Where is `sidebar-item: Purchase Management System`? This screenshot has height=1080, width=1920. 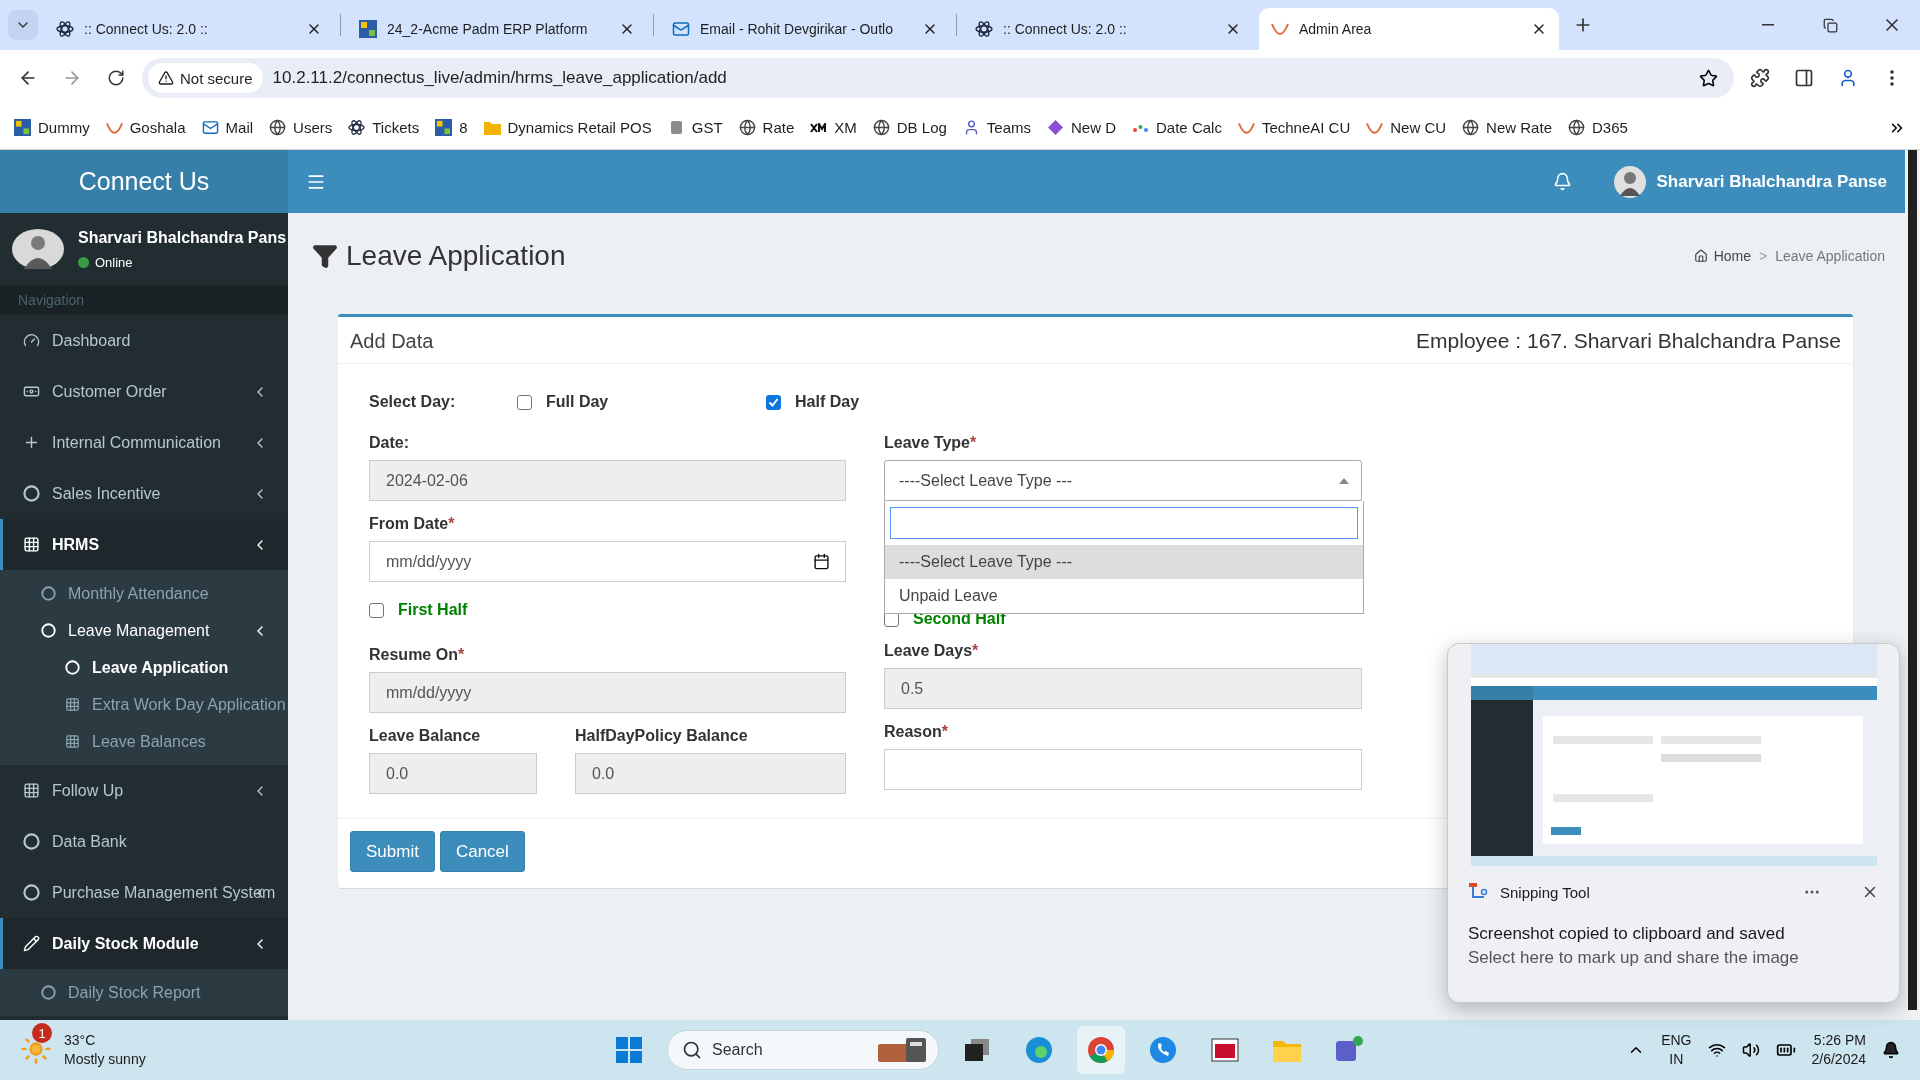
sidebar-item: Purchase Management System is located at coordinates (144, 892).